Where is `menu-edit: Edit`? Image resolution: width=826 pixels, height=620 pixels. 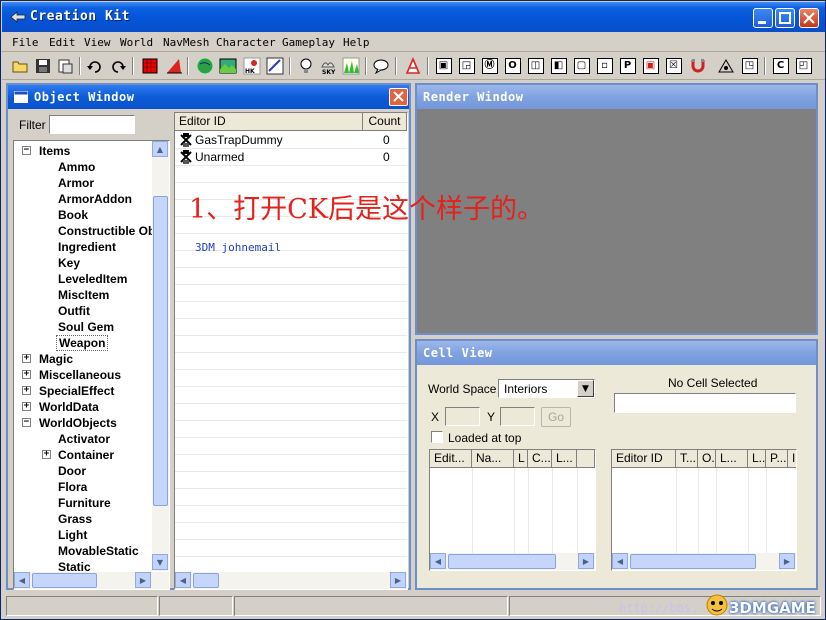
menu-edit: Edit is located at coordinates (62, 42).